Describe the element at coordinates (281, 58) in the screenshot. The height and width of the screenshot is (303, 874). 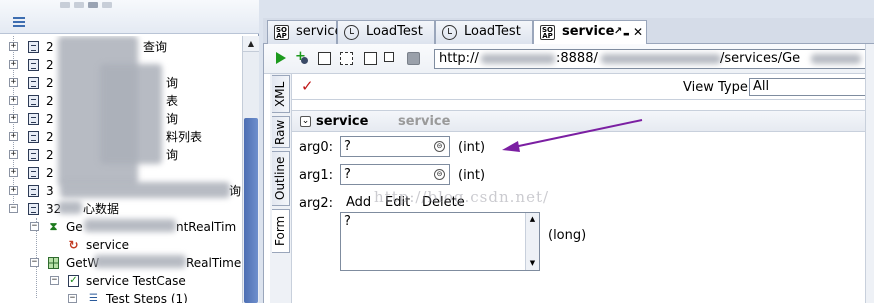
I see `run-icon` at that location.